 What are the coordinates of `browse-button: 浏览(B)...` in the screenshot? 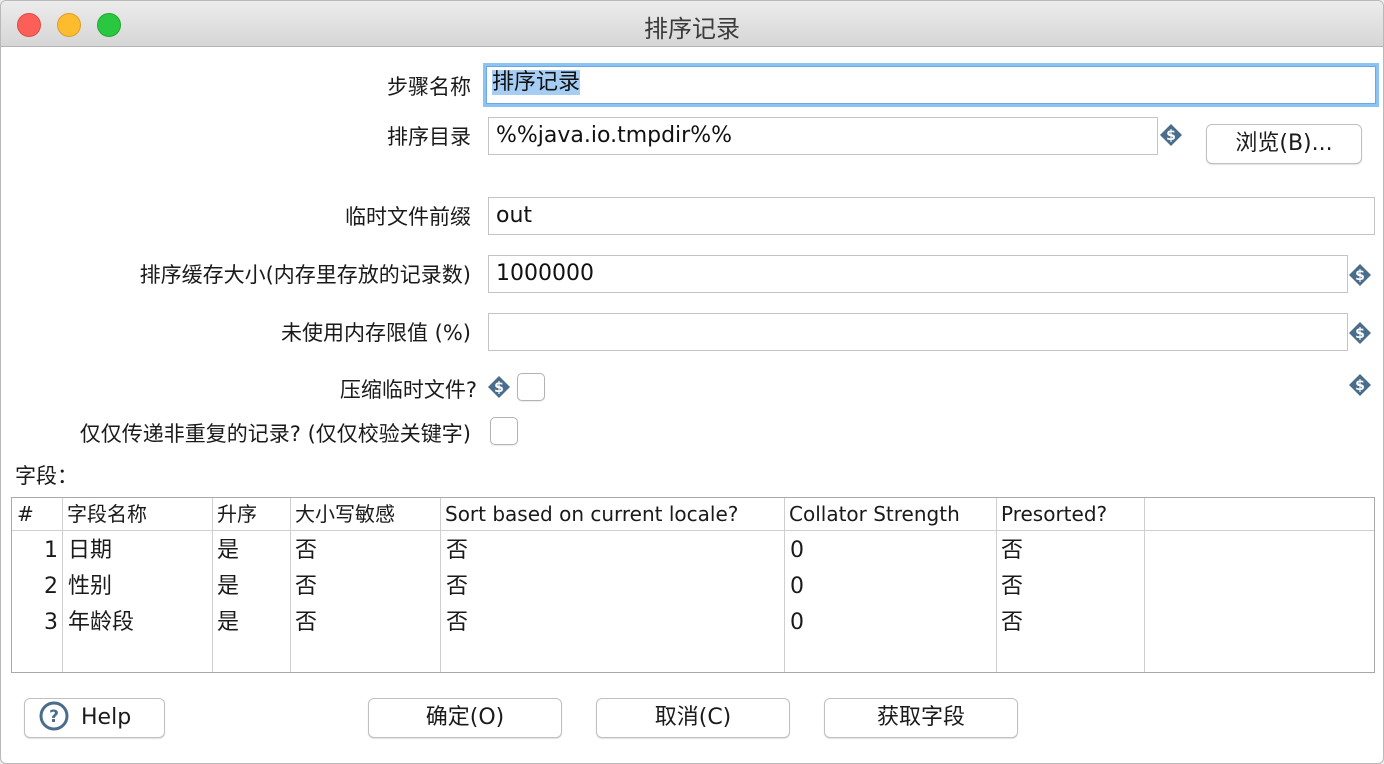 It's located at (1284, 144).